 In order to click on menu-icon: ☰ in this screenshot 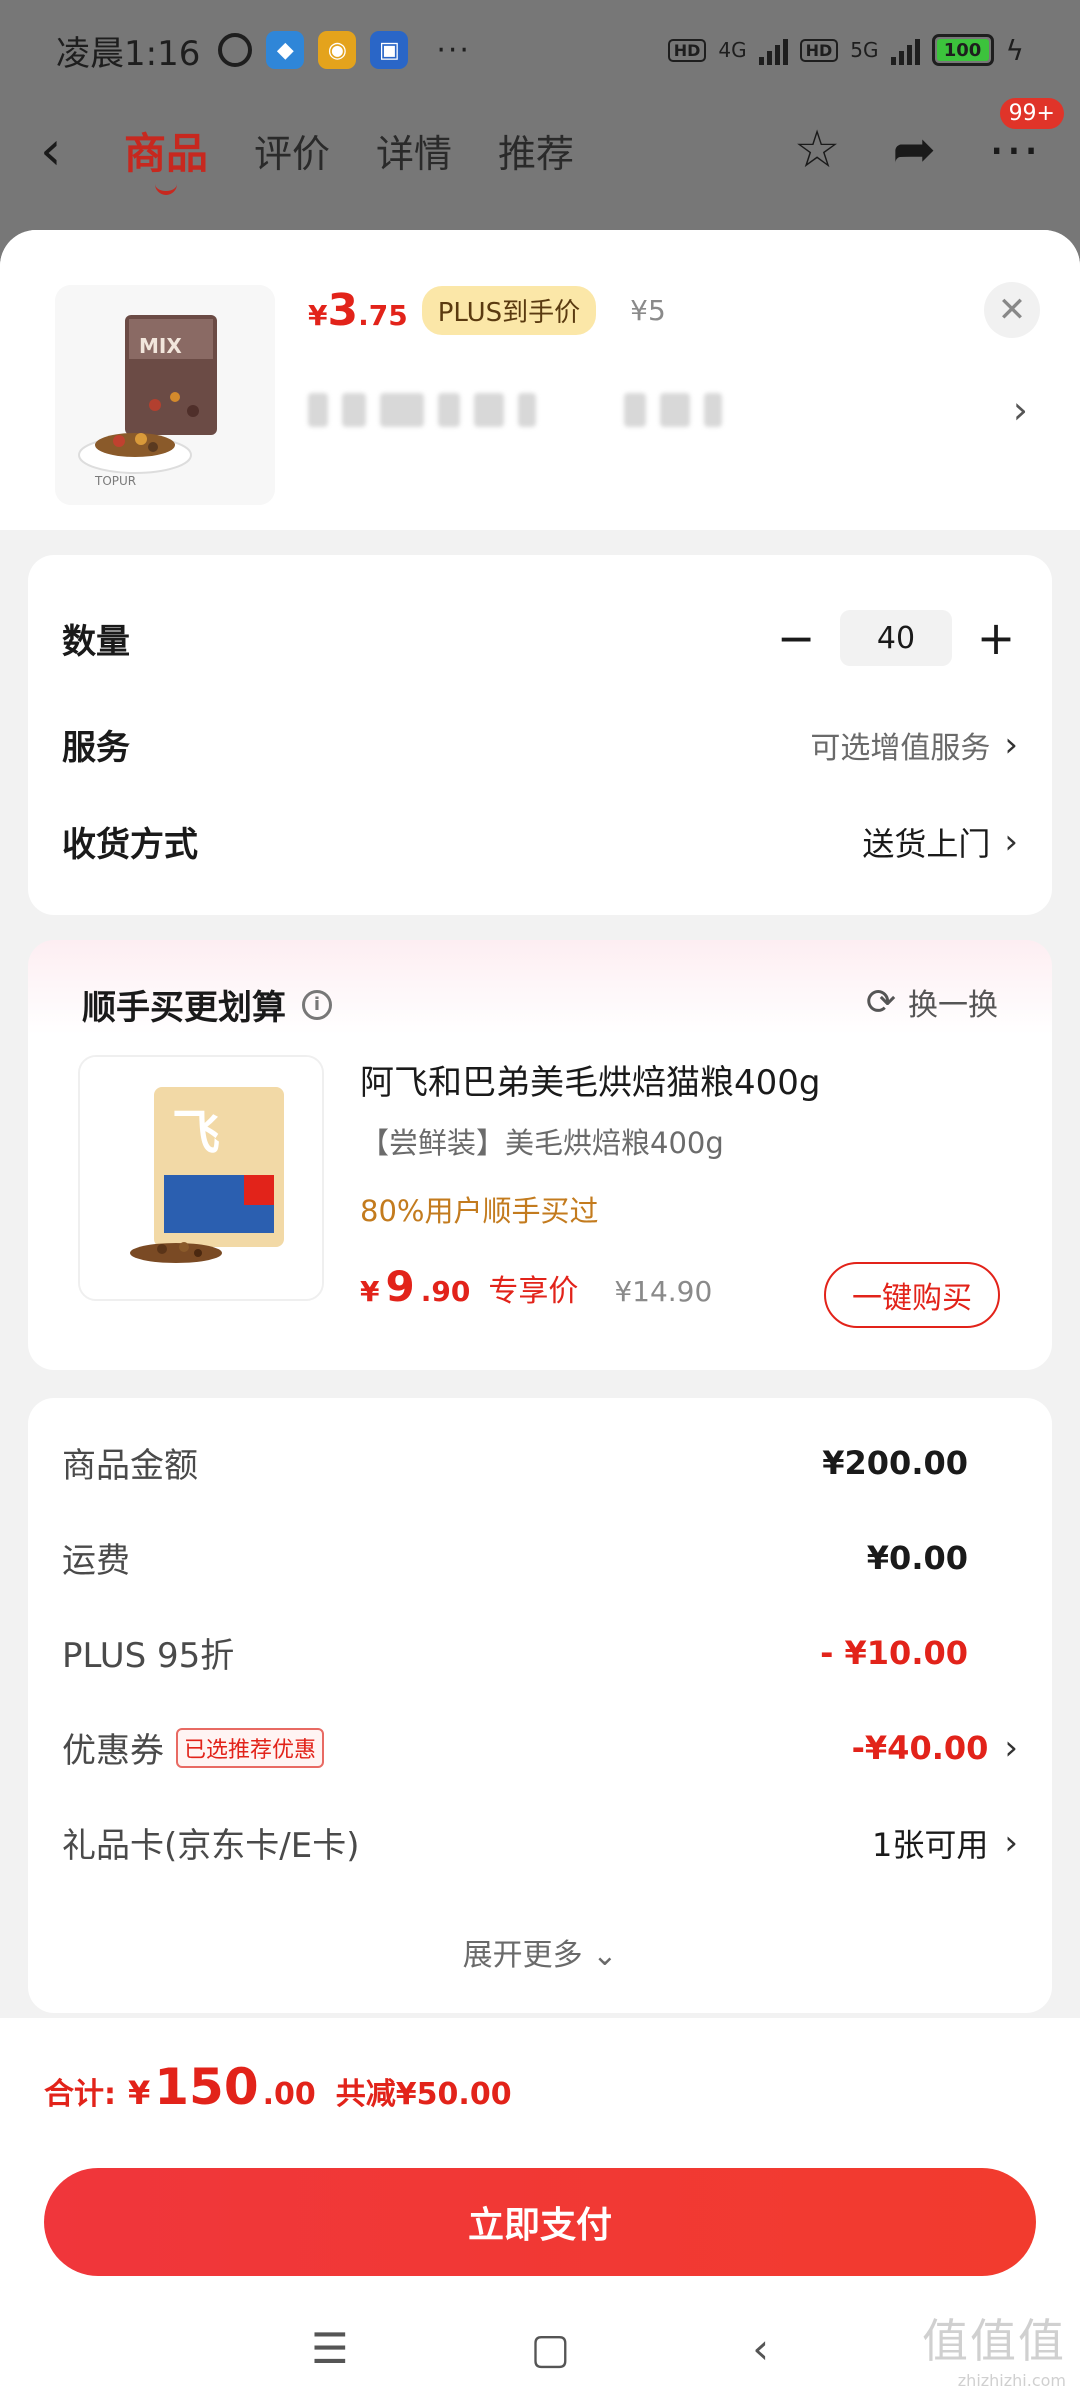, I will do `click(330, 2348)`.